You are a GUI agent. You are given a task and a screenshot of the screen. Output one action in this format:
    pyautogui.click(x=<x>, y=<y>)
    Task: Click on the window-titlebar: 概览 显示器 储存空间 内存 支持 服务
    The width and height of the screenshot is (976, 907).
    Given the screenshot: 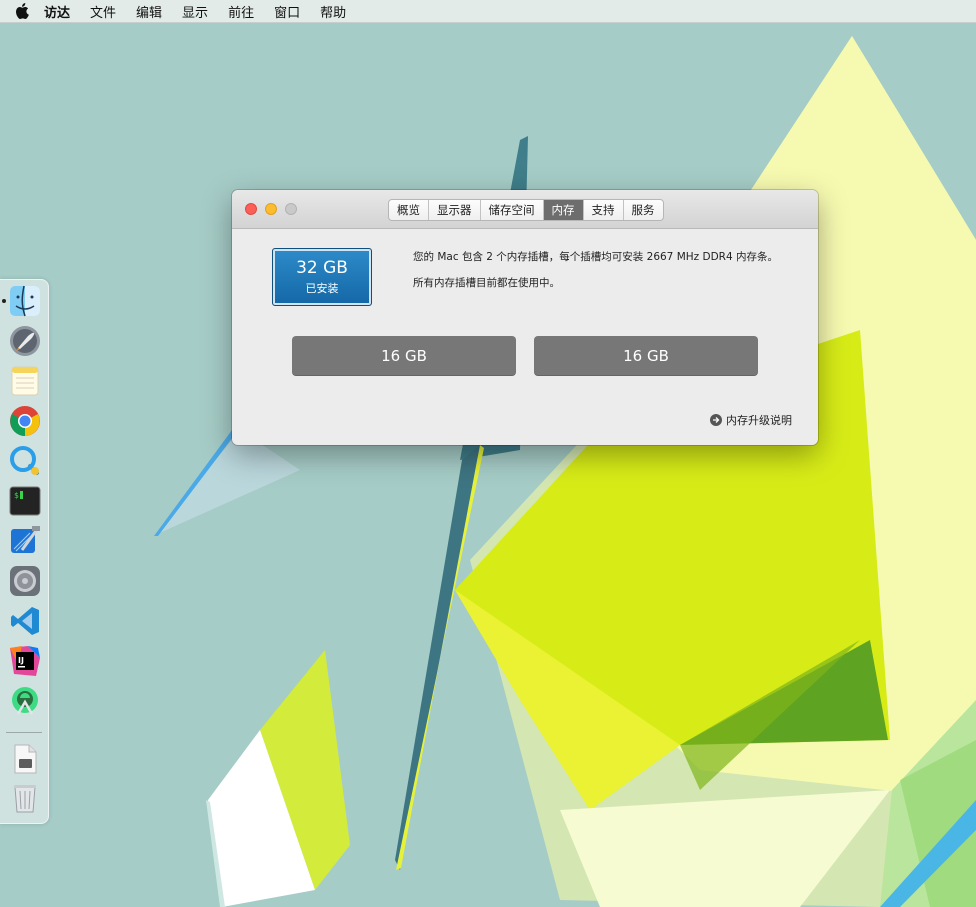 What is the action you would take?
    pyautogui.click(x=525, y=209)
    